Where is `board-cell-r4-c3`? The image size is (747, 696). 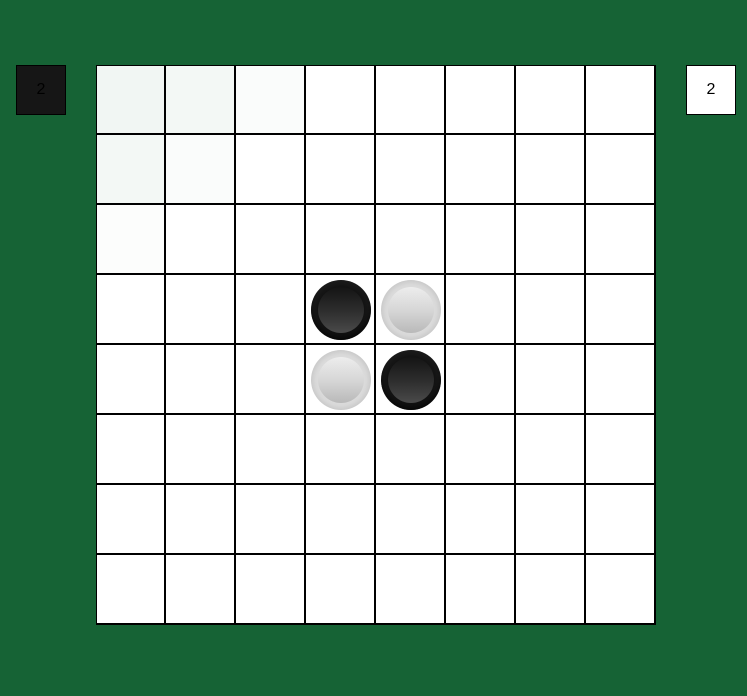
board-cell-r4-c3 is located at coordinates (341, 380).